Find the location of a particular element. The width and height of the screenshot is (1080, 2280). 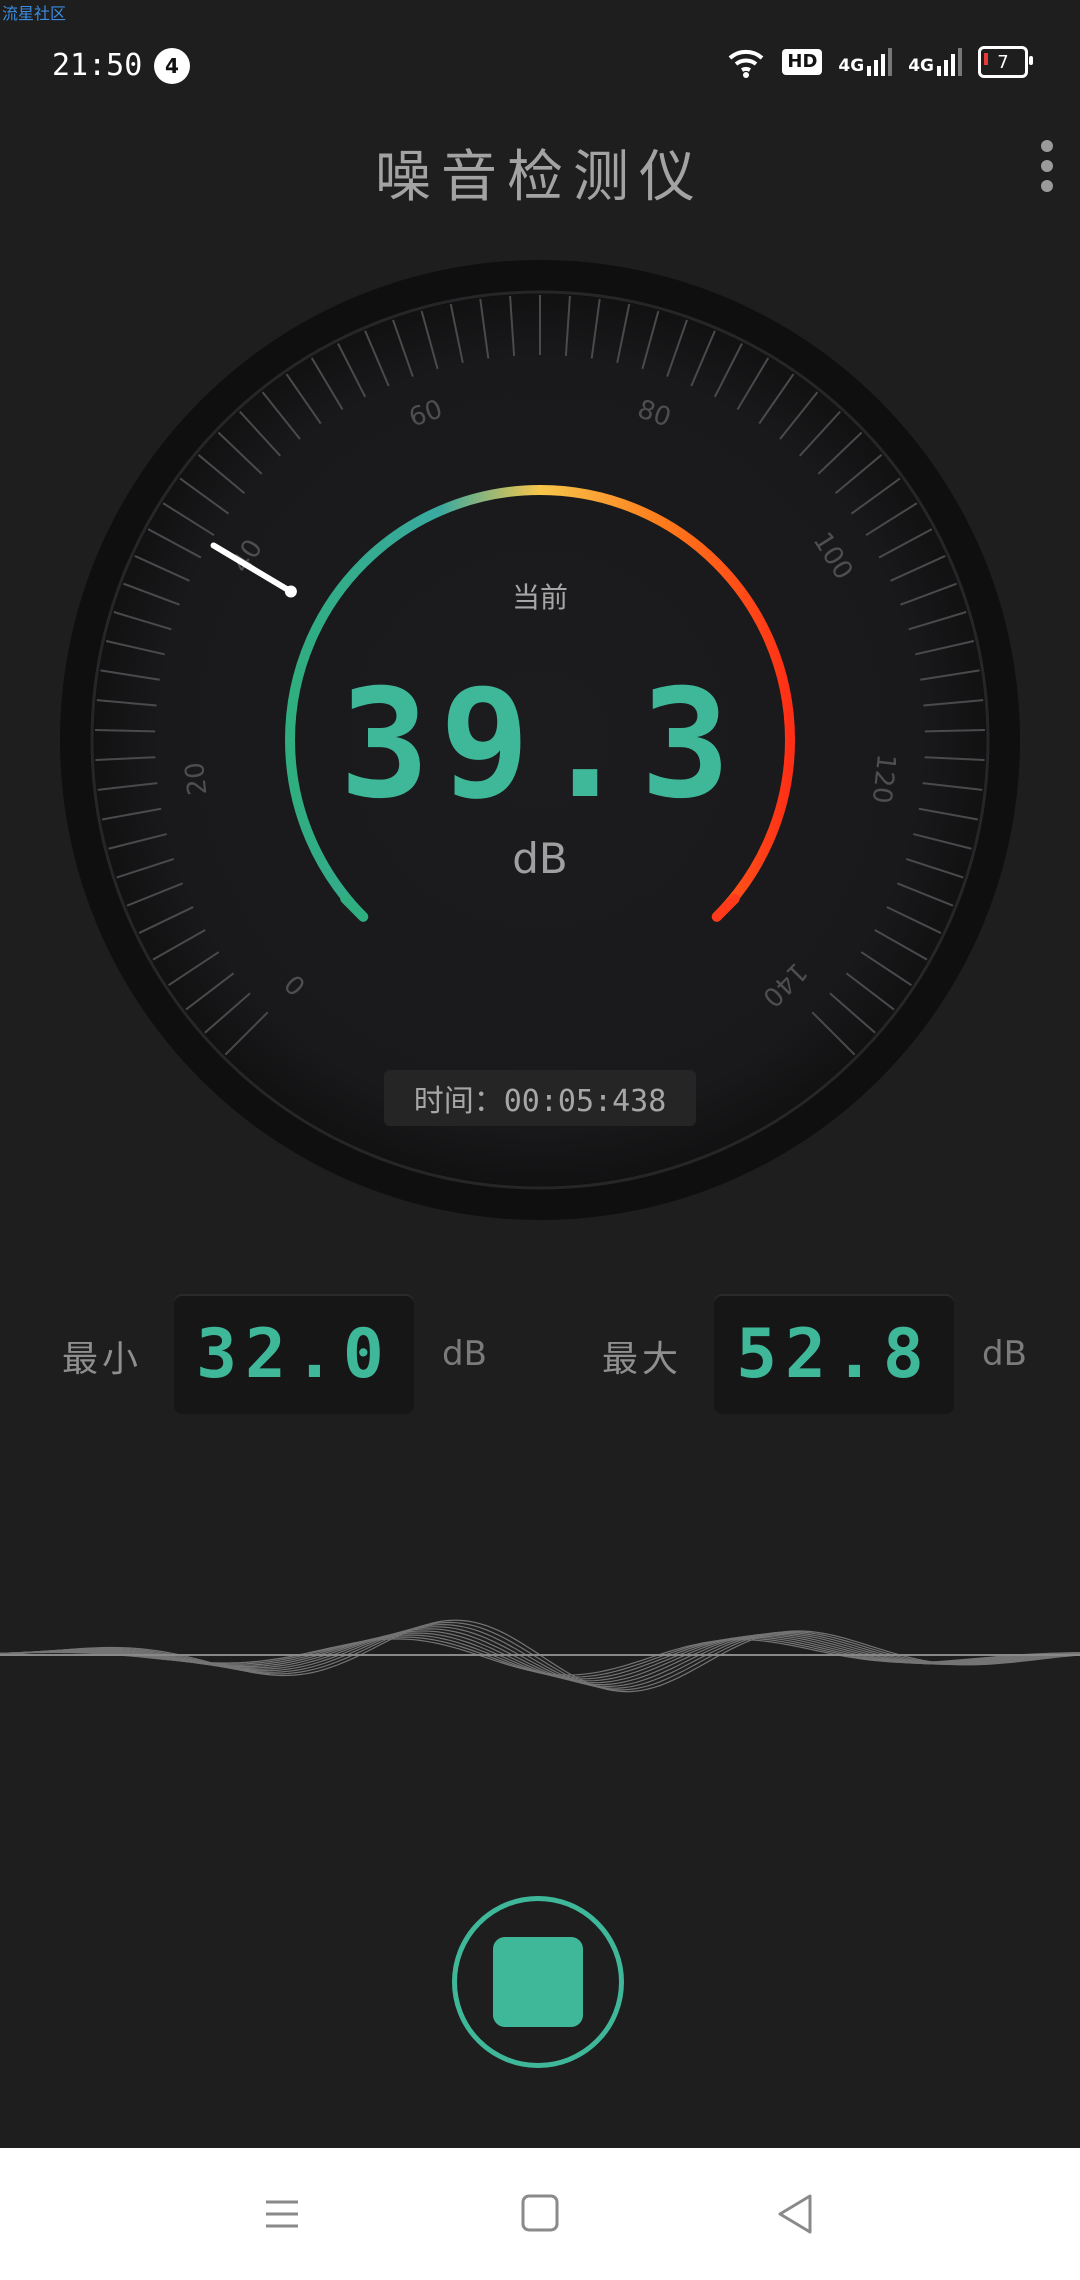

watermark: 流星社区 is located at coordinates (34, 13).